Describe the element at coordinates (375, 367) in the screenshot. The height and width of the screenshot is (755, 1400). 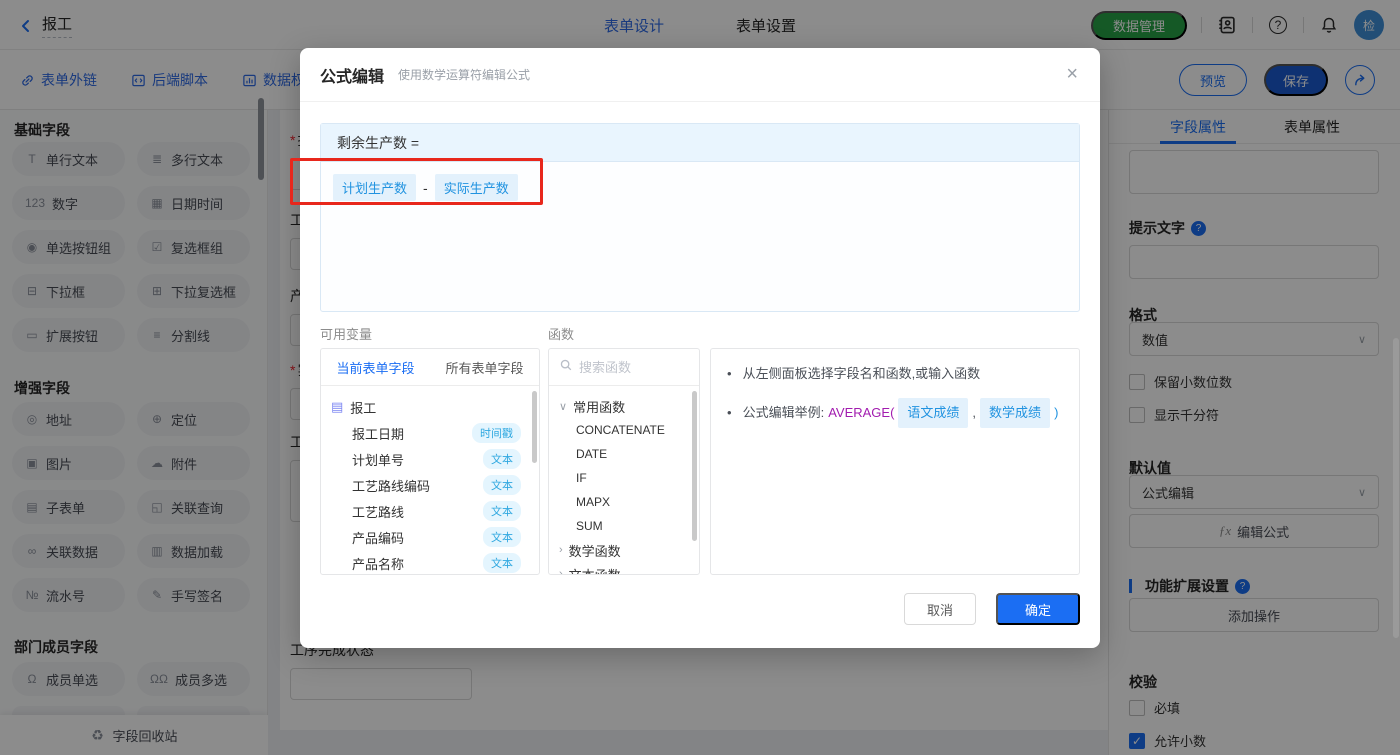
I see `tab-current-form-fields: 当前表单字段` at that location.